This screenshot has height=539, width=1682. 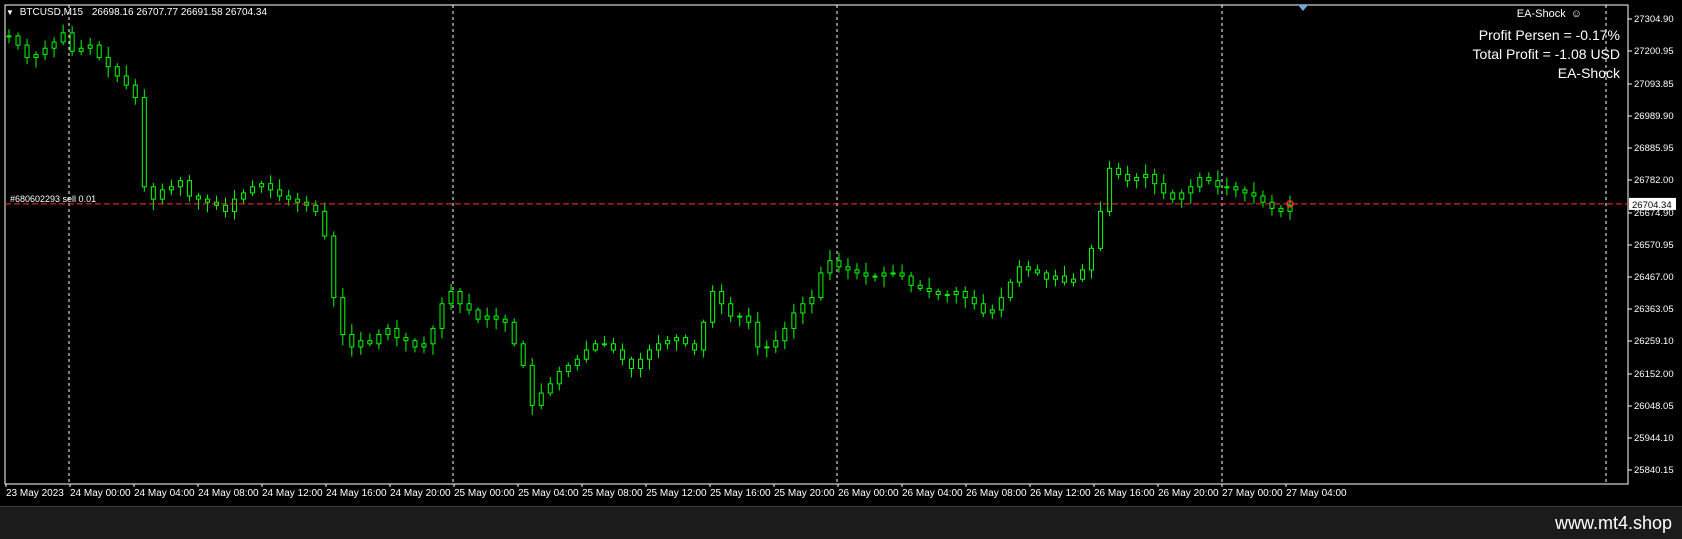 I want to click on price-tick-label: 26782.00, so click(x=1654, y=180).